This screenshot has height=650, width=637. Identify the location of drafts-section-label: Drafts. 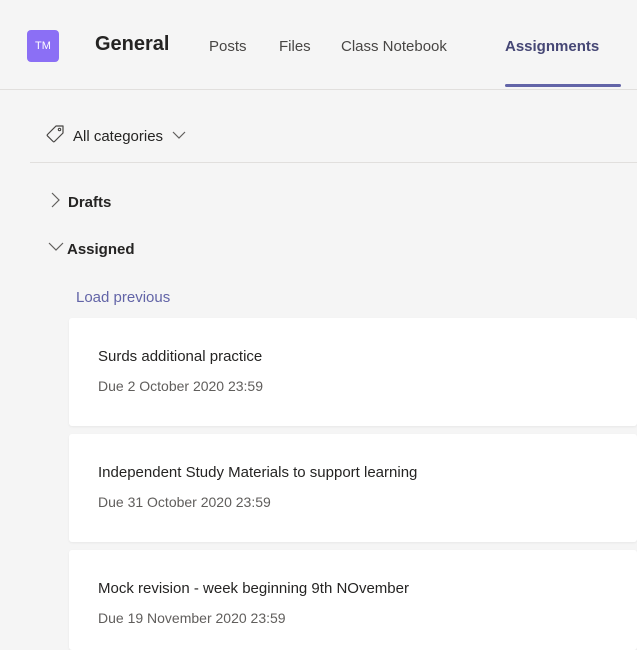
(90, 202).